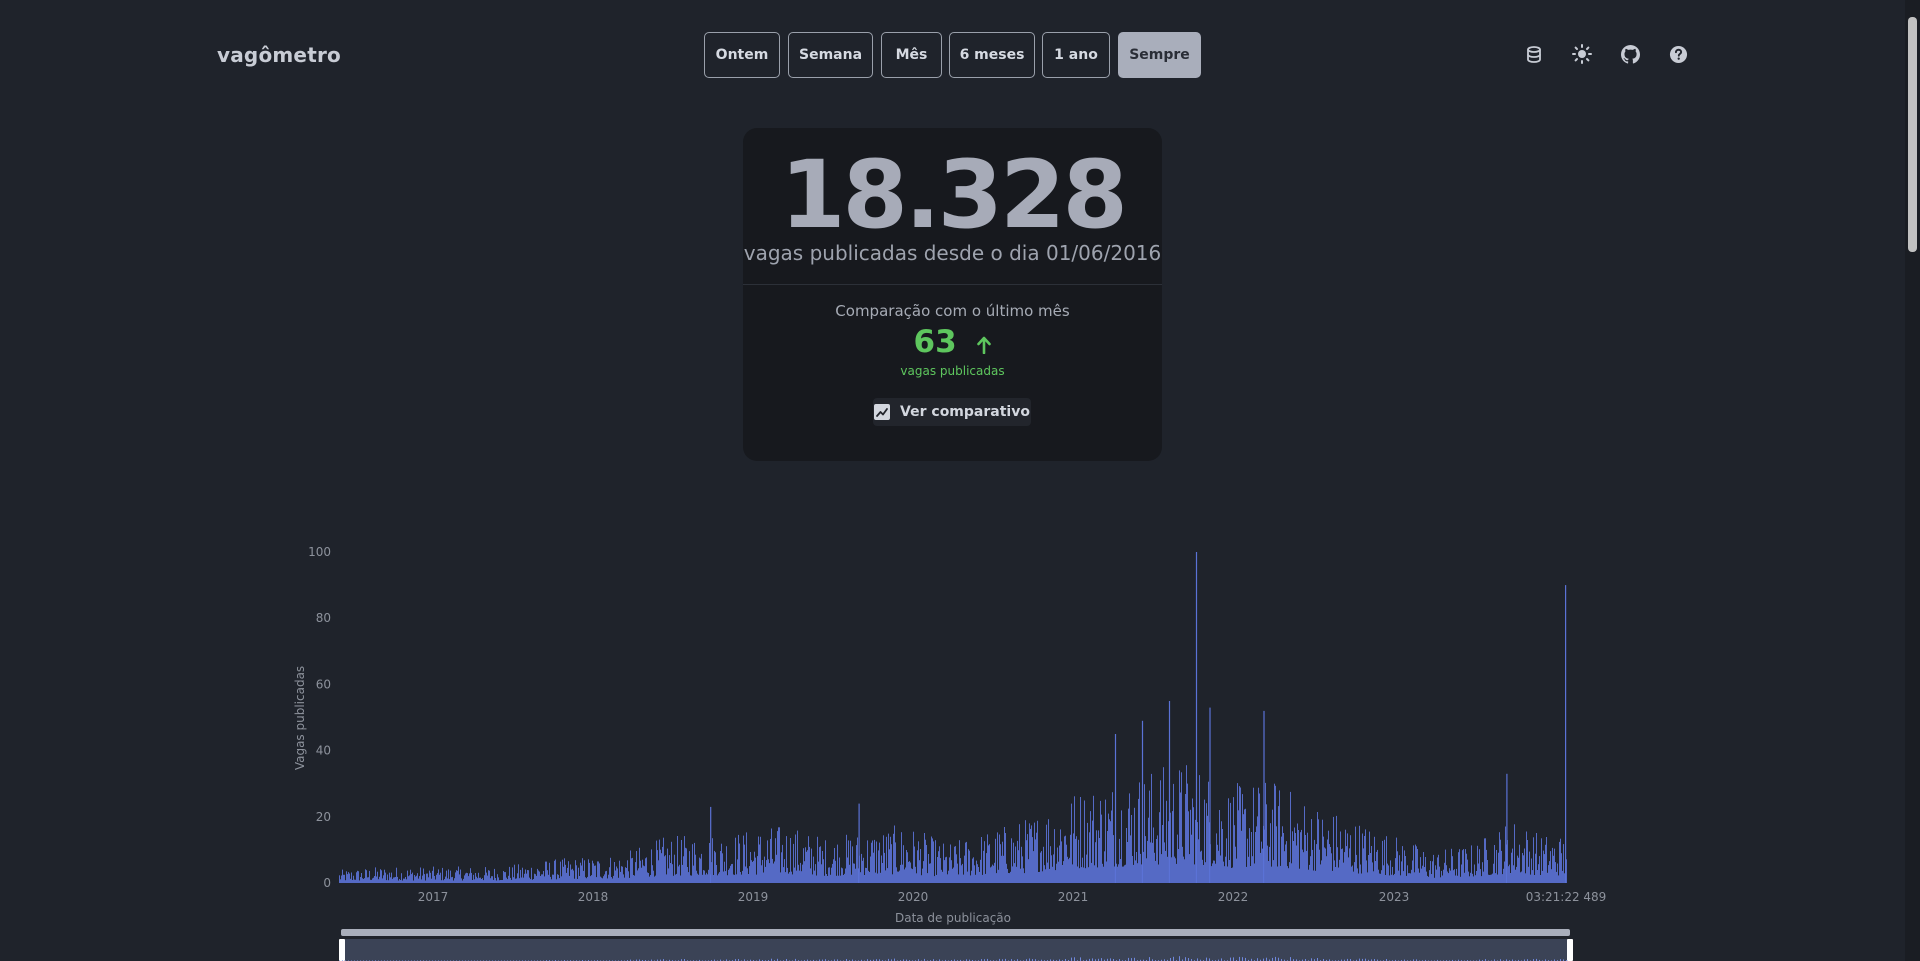 This screenshot has width=1920, height=961. What do you see at coordinates (1912, 480) in the screenshot?
I see `page-scrollbar` at bounding box center [1912, 480].